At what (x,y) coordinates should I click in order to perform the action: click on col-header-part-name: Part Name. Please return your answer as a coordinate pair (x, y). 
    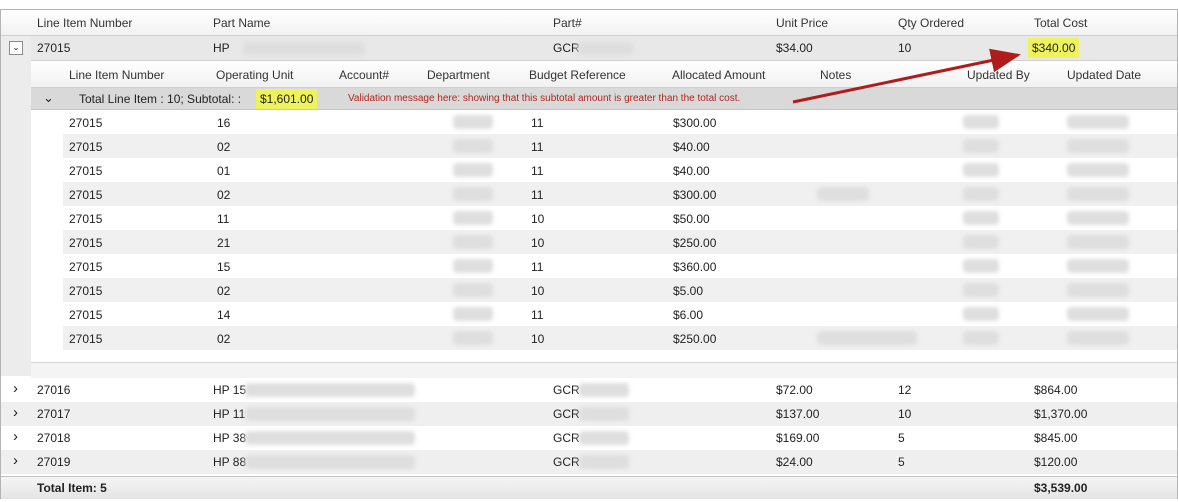
    Looking at the image, I should click on (241, 23).